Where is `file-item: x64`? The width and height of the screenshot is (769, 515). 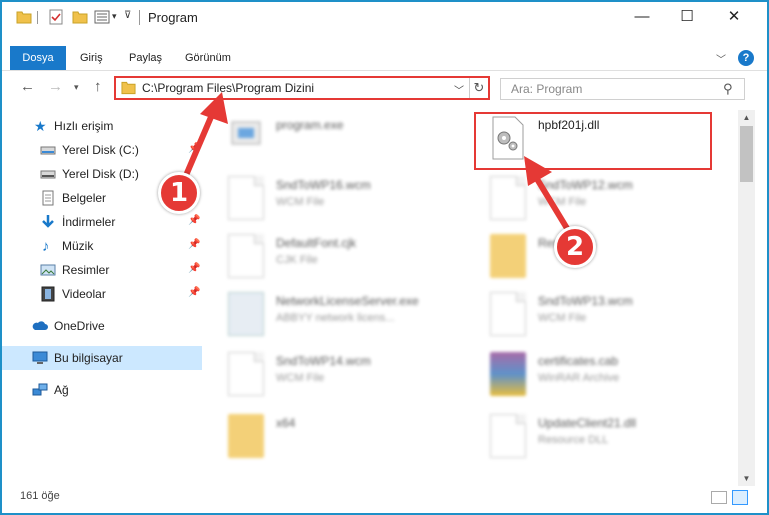 file-item: x64 is located at coordinates (336, 436).